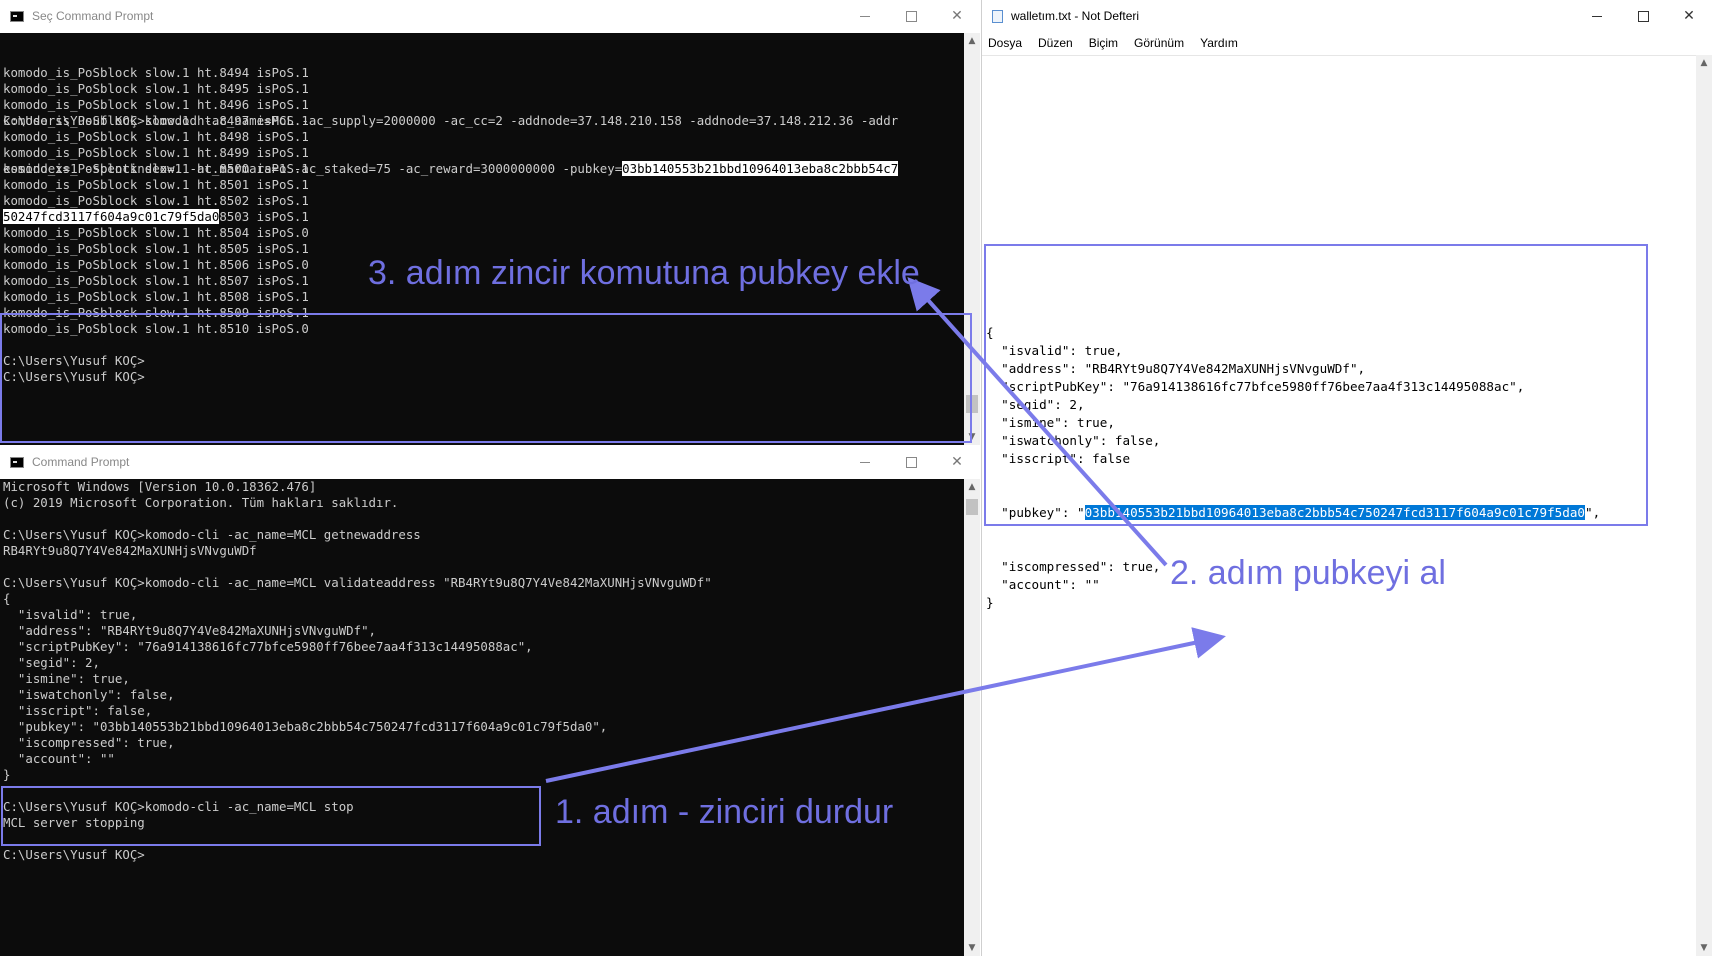 This screenshot has width=1712, height=956. Describe the element at coordinates (1308, 573) in the screenshot. I see `step2-annotation: 2. adım pubkeyi al` at that location.